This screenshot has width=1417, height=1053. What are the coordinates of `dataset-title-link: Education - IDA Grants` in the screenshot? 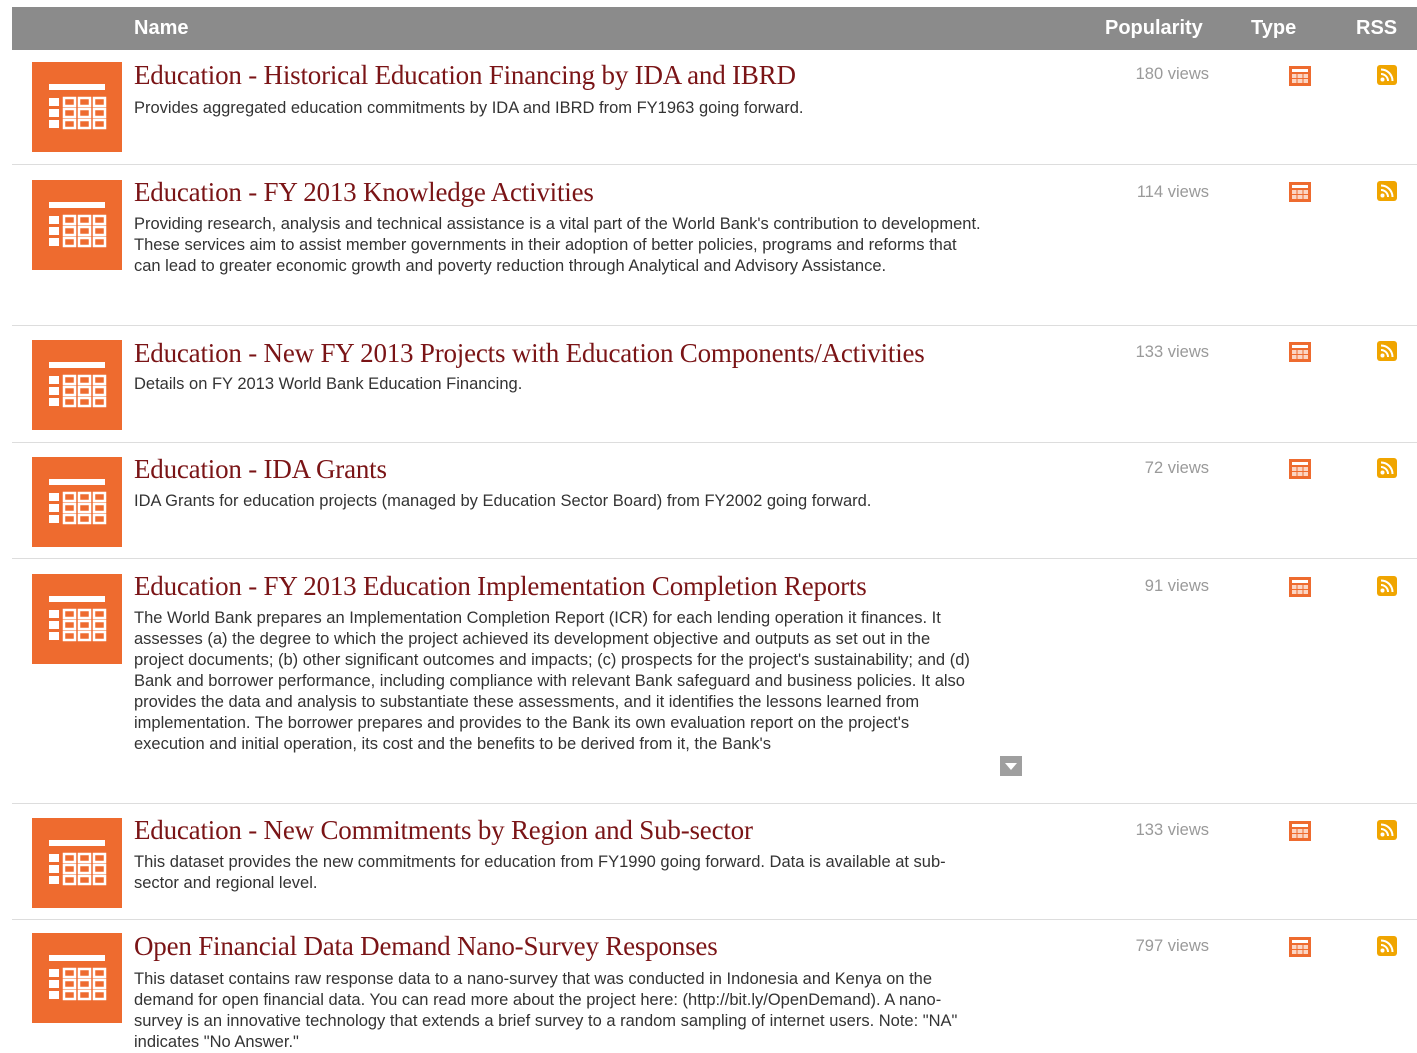 It's located at (260, 469).